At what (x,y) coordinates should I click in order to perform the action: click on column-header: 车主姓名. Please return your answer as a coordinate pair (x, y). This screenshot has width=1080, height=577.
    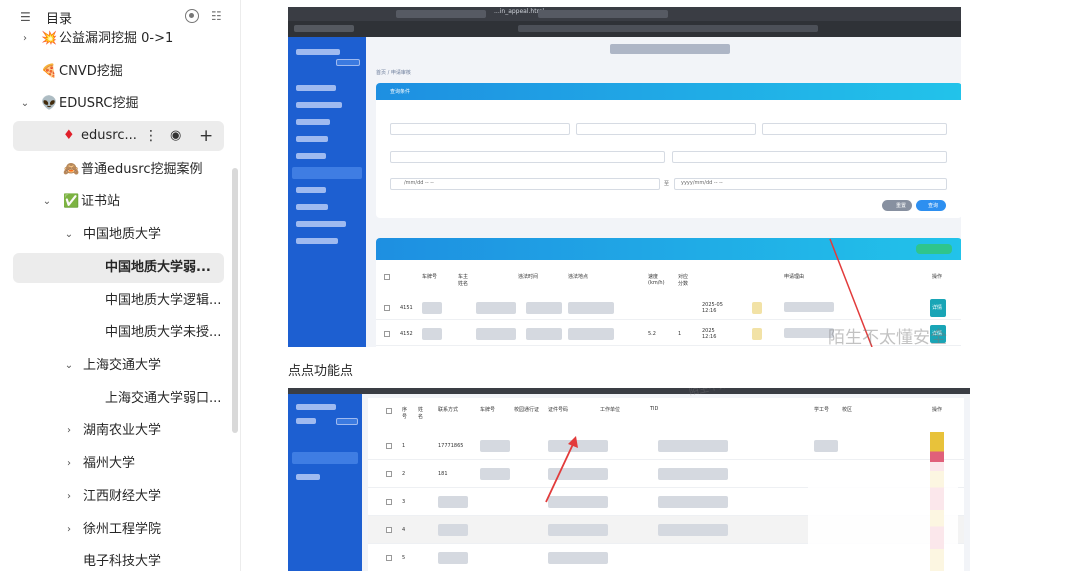
    Looking at the image, I should click on (463, 280).